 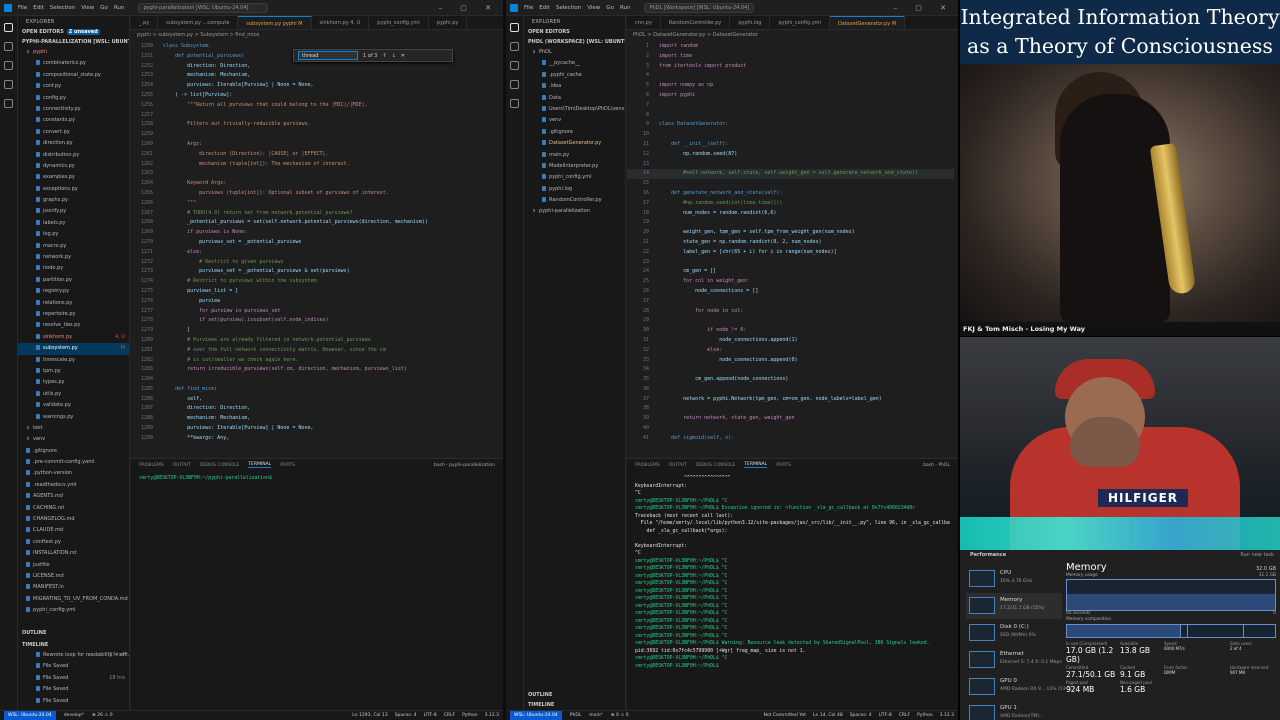 What do you see at coordinates (73, 587) in the screenshot?
I see `tree-item: MANIFEST.in` at bounding box center [73, 587].